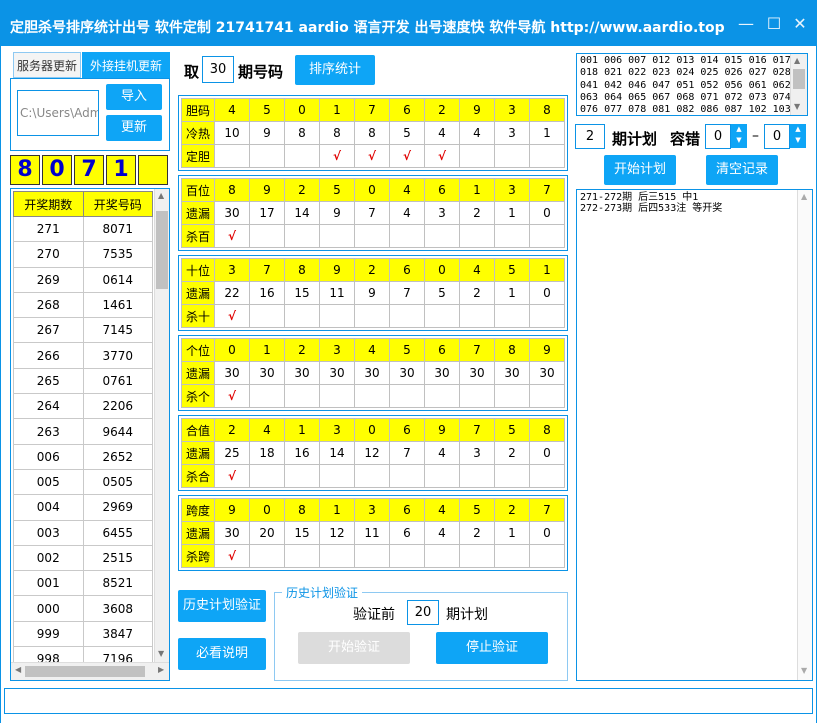  I want to click on history-header-period: 开奖期数, so click(48, 204).